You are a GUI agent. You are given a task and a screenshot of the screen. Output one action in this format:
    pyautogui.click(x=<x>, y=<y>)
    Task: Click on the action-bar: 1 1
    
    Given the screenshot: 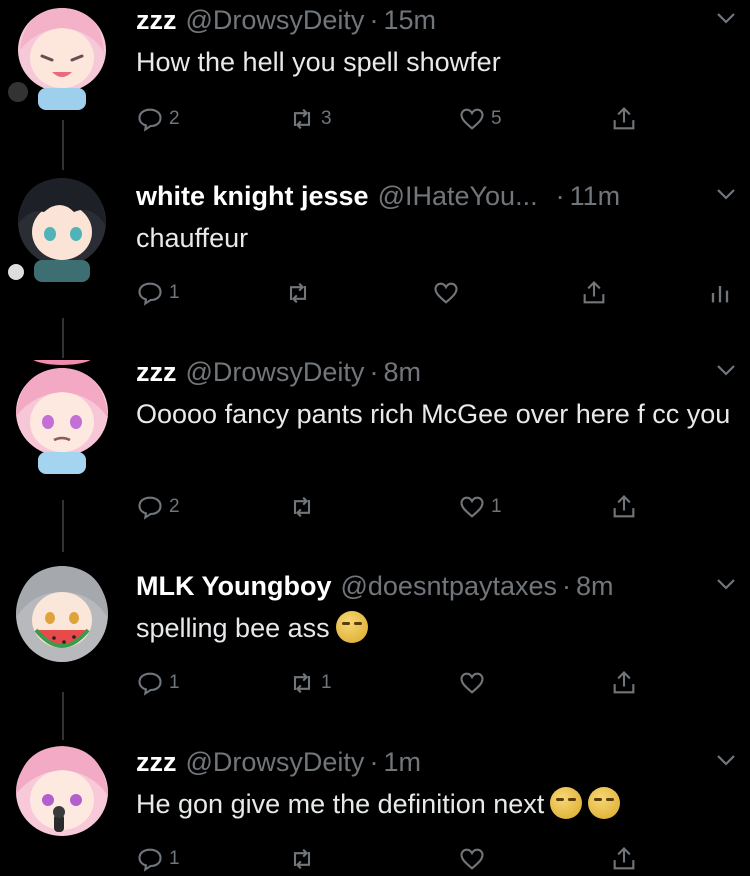 What is the action you would take?
    pyautogui.click(x=443, y=683)
    